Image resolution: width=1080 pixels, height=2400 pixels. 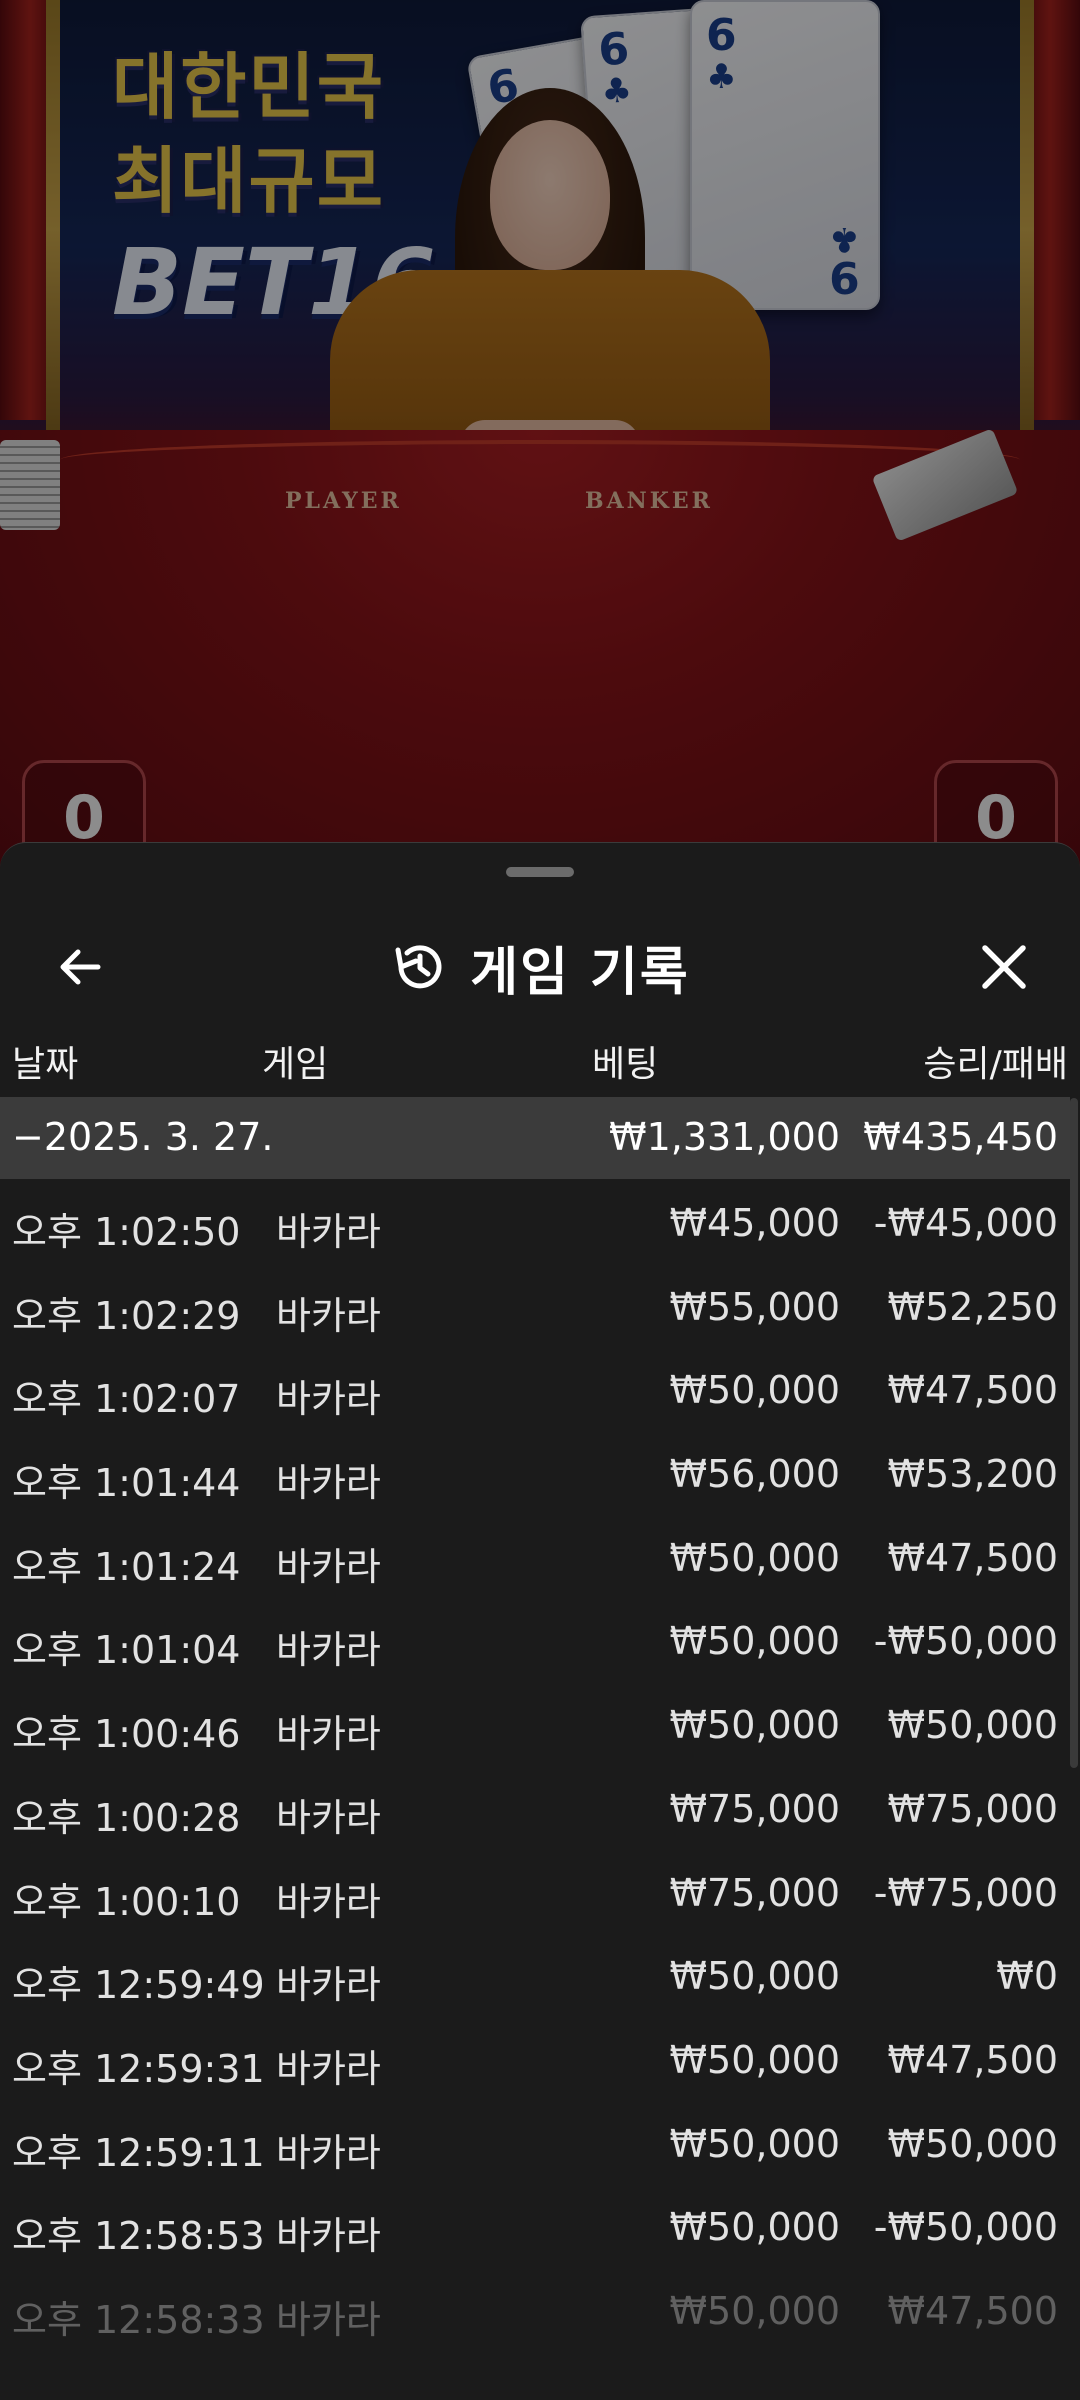 I want to click on row-time: 오후 12:59:31, so click(x=138, y=2068).